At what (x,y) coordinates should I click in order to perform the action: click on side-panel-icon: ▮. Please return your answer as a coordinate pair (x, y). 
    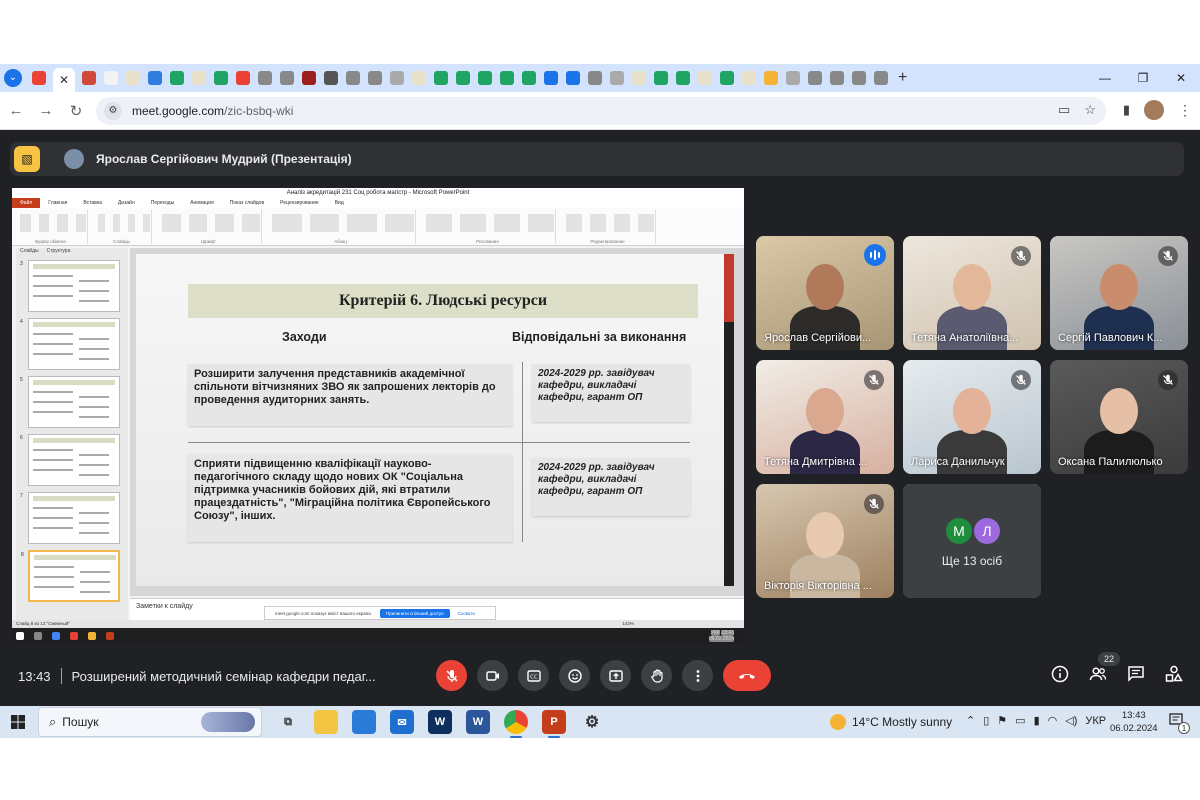
    Looking at the image, I should click on (1126, 110).